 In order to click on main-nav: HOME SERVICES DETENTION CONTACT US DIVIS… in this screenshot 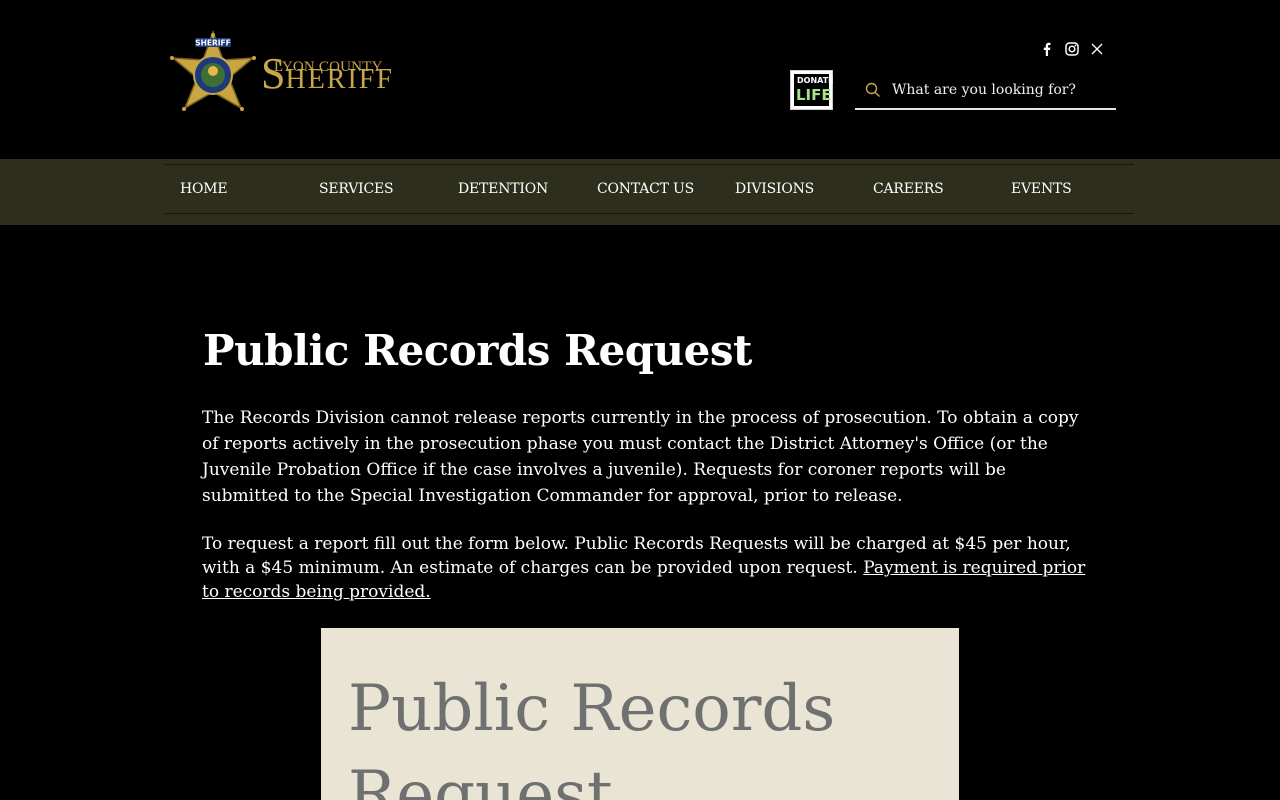, I will do `click(640, 192)`.